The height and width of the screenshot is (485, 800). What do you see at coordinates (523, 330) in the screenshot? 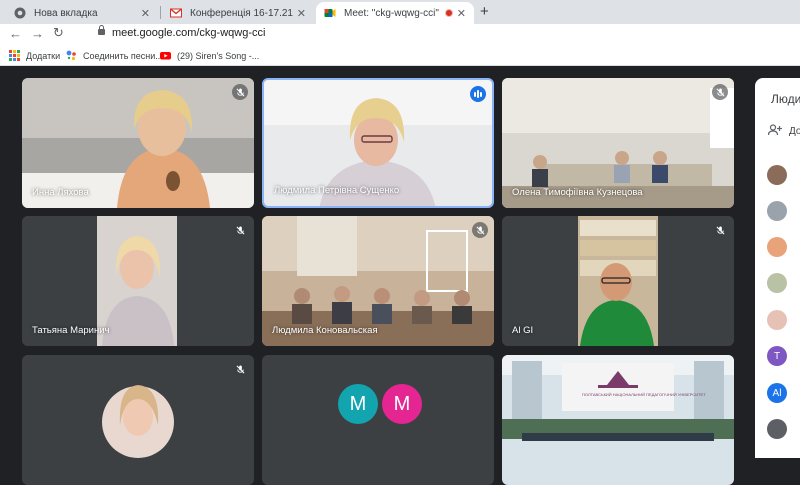
I see `participant-name: Al GI` at bounding box center [523, 330].